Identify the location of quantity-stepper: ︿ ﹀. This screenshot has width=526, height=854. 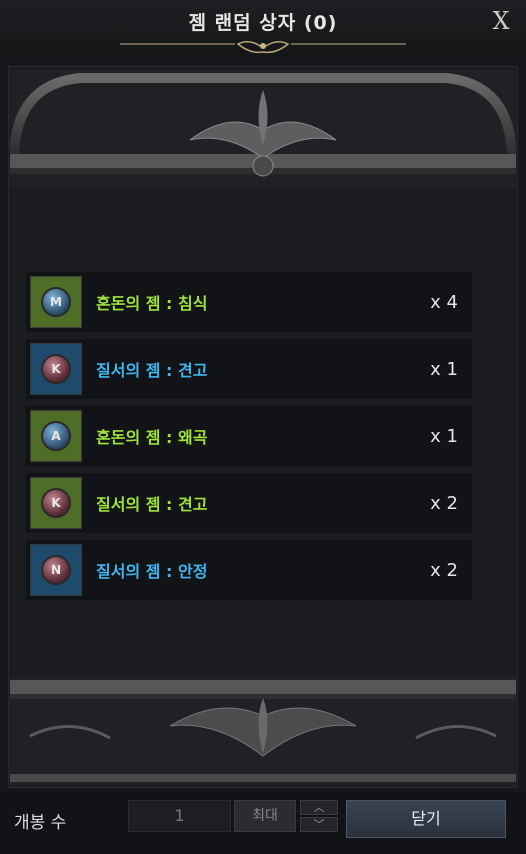
(319, 816).